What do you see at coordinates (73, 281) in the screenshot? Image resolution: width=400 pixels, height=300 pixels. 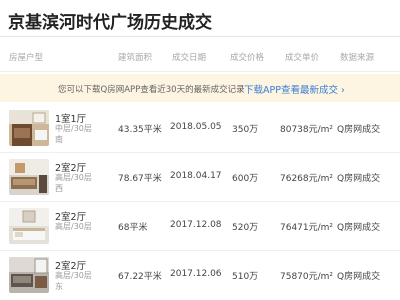 I see `row-floor-orientation: 高层/30层 东` at bounding box center [73, 281].